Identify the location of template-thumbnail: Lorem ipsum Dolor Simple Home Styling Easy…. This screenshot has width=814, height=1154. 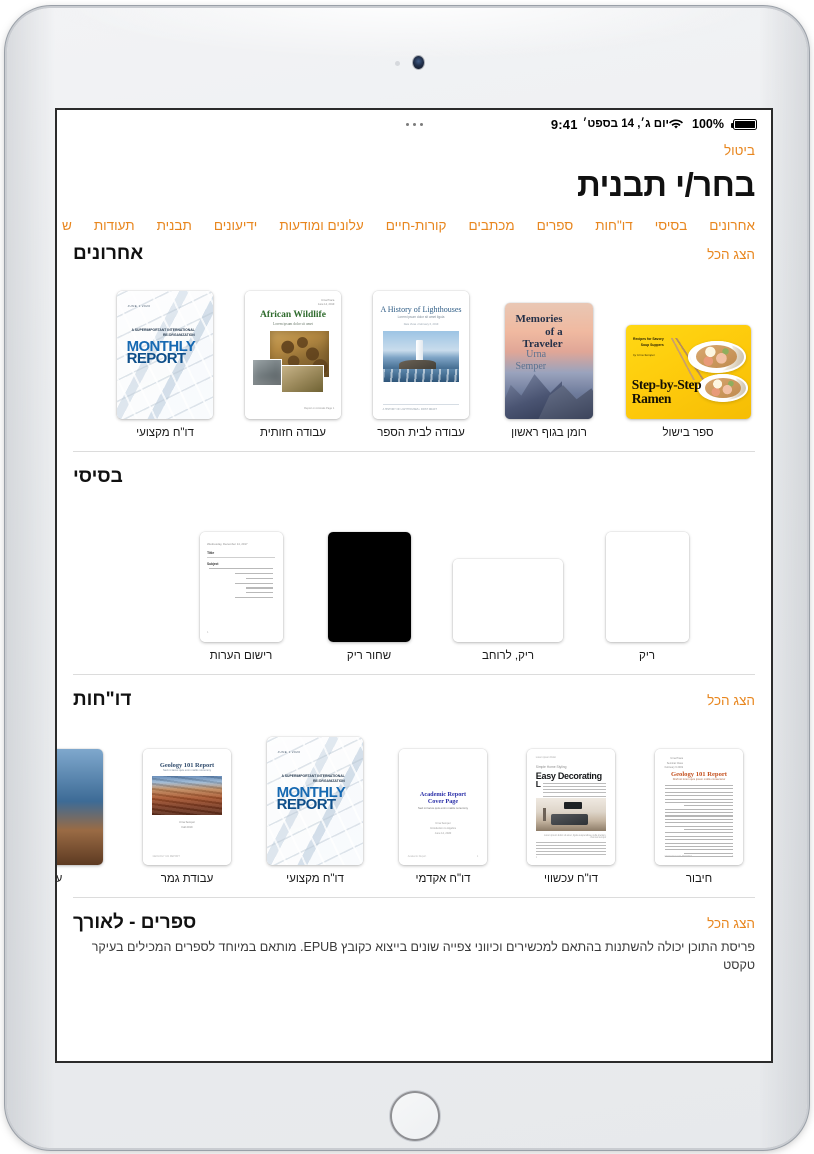
(571, 807).